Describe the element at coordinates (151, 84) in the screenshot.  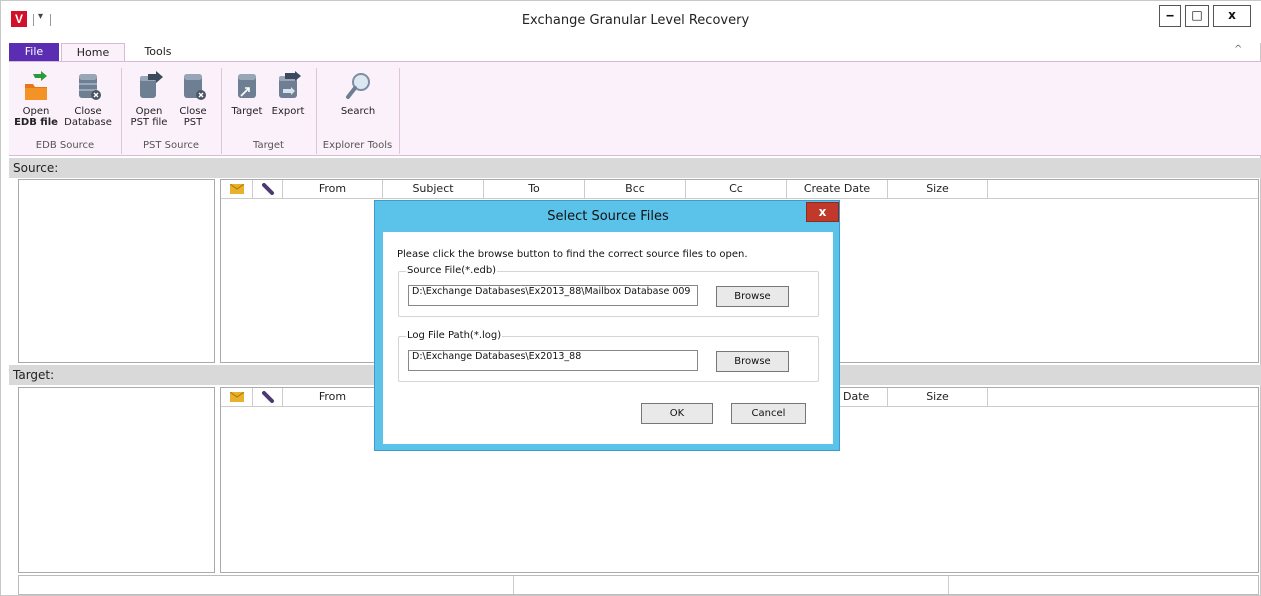
I see `open-pst-icon` at that location.